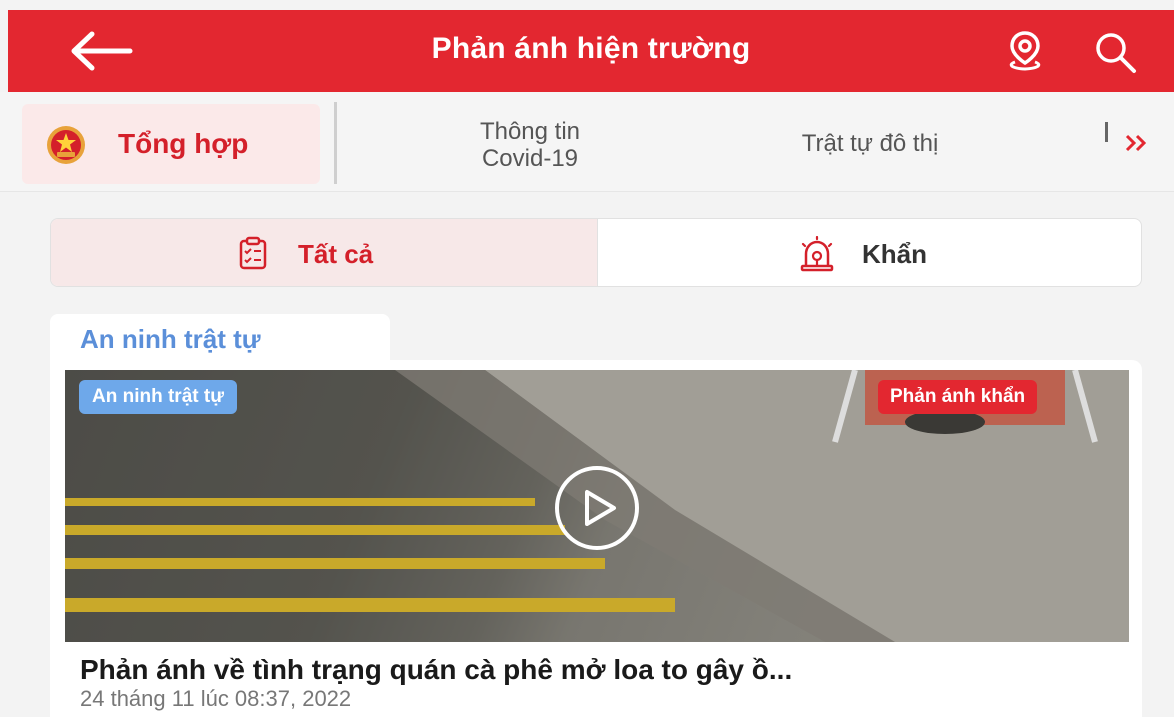 The height and width of the screenshot is (717, 1174). What do you see at coordinates (530, 158) in the screenshot?
I see `tab-covid-label-line2: Covid-19` at bounding box center [530, 158].